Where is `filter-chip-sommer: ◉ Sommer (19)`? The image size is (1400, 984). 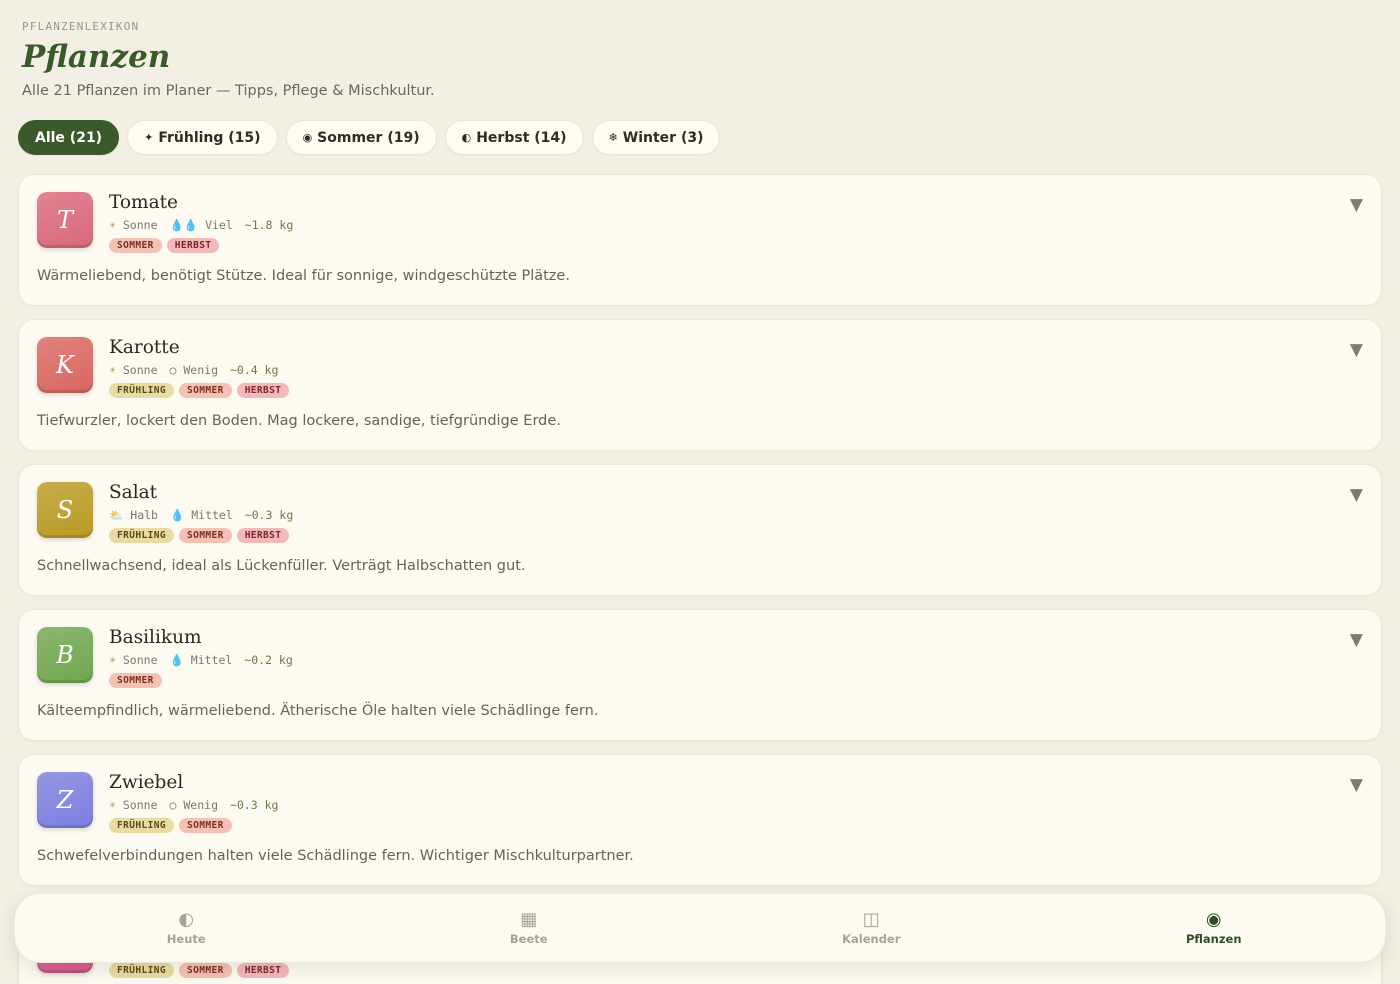
filter-chip-sommer: ◉ Sommer (19) is located at coordinates (361, 137).